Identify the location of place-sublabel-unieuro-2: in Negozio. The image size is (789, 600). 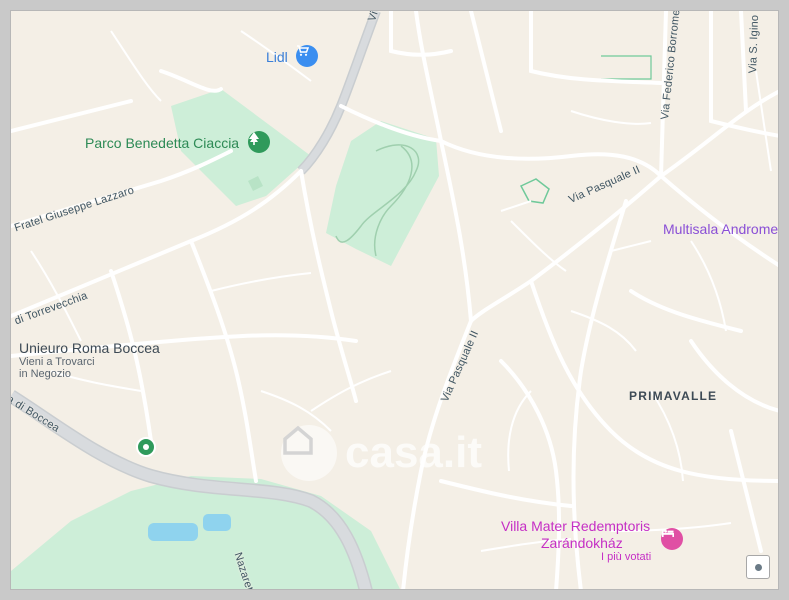
(45, 374).